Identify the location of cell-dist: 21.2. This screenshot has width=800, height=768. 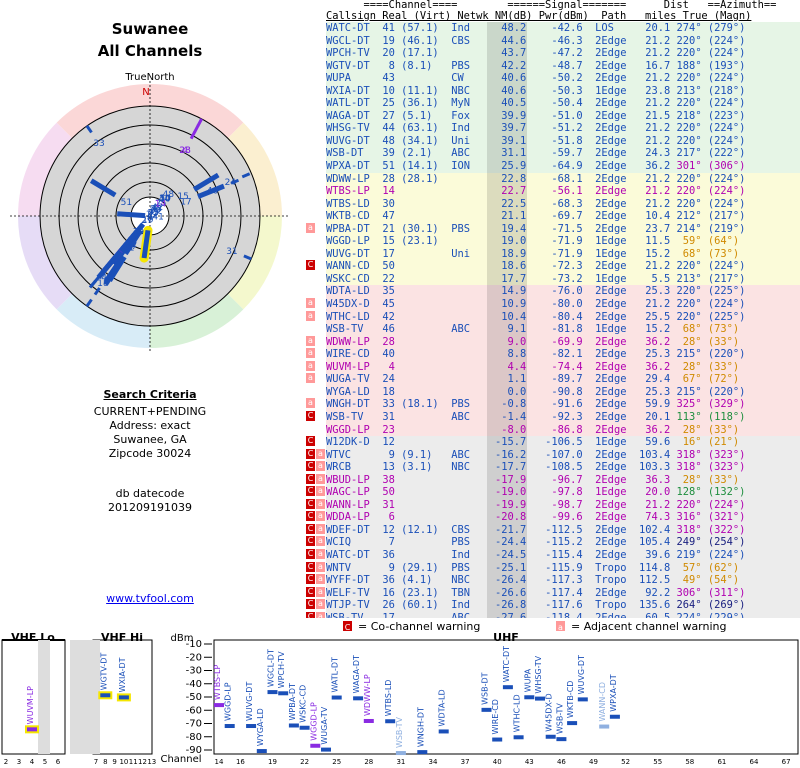
(658, 304).